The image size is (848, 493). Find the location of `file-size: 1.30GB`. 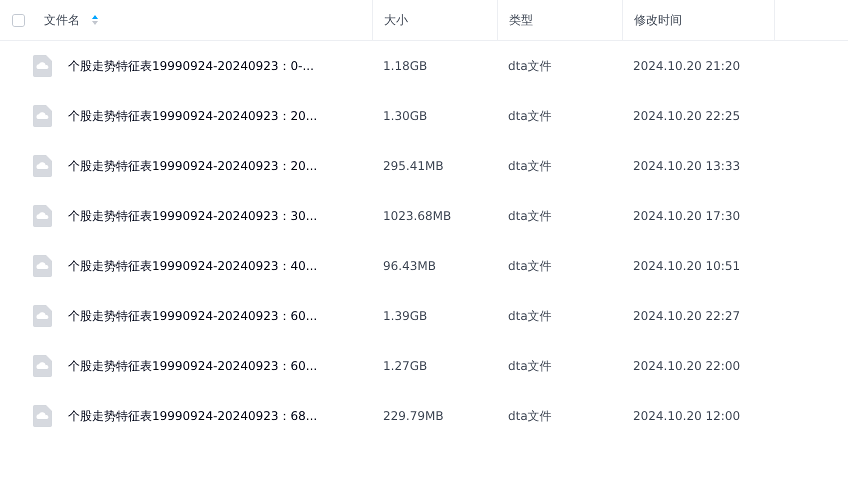

file-size: 1.30GB is located at coordinates (405, 116).